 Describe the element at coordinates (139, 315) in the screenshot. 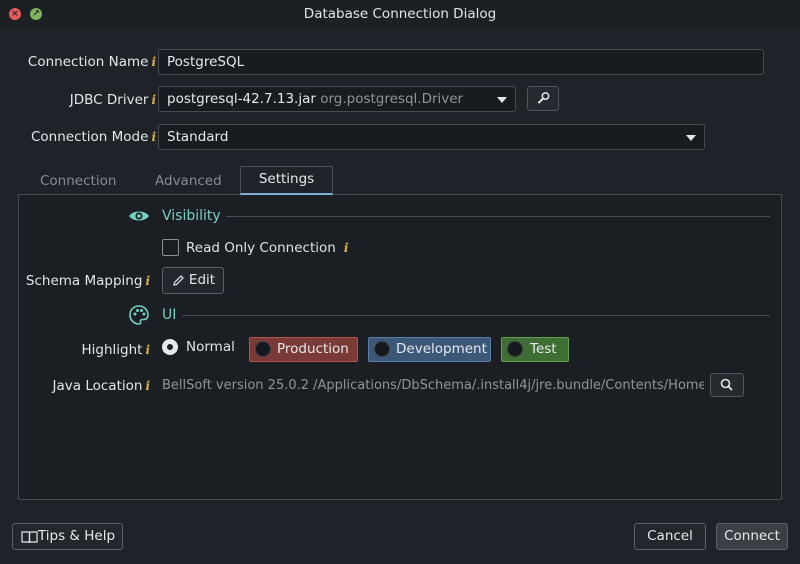

I see `palette-icon` at that location.